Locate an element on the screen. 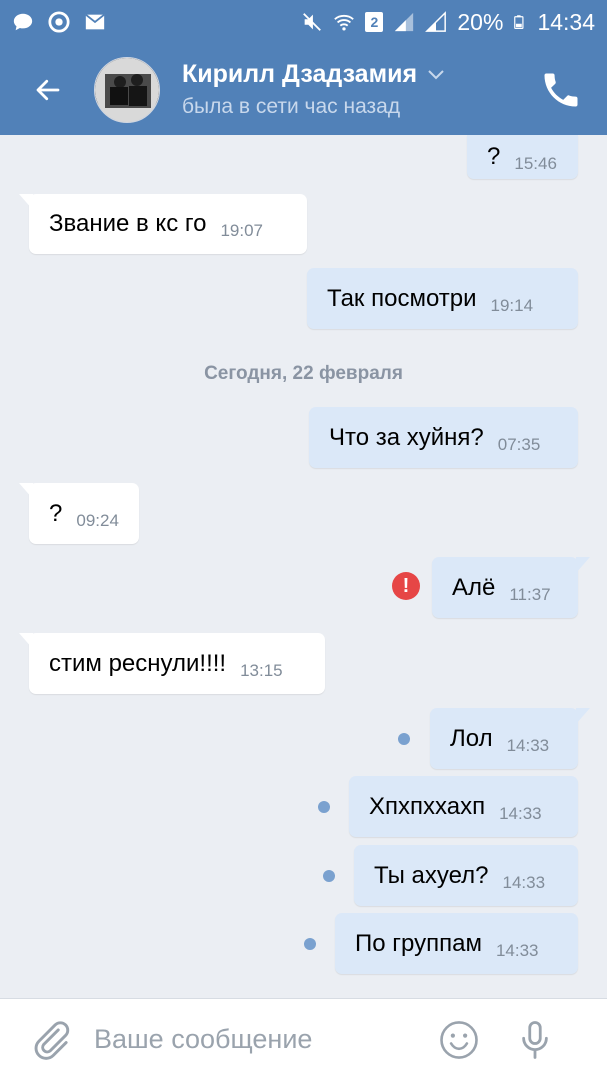 The width and height of the screenshot is (607, 1080). microphone-icon is located at coordinates (535, 1040).